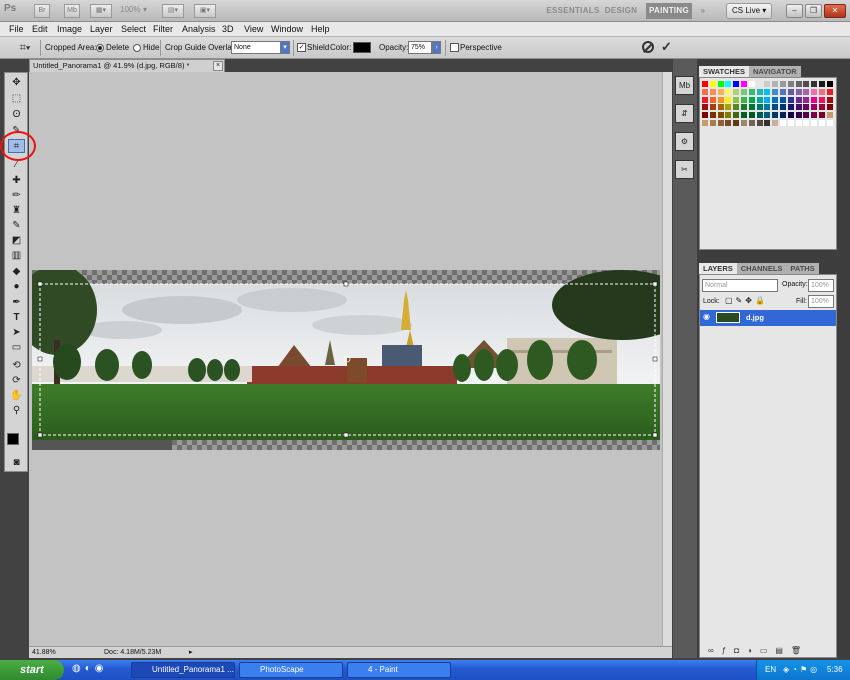  What do you see at coordinates (801, 670) in the screenshot?
I see `tray-icons: ◈◔⚑◎` at bounding box center [801, 670].